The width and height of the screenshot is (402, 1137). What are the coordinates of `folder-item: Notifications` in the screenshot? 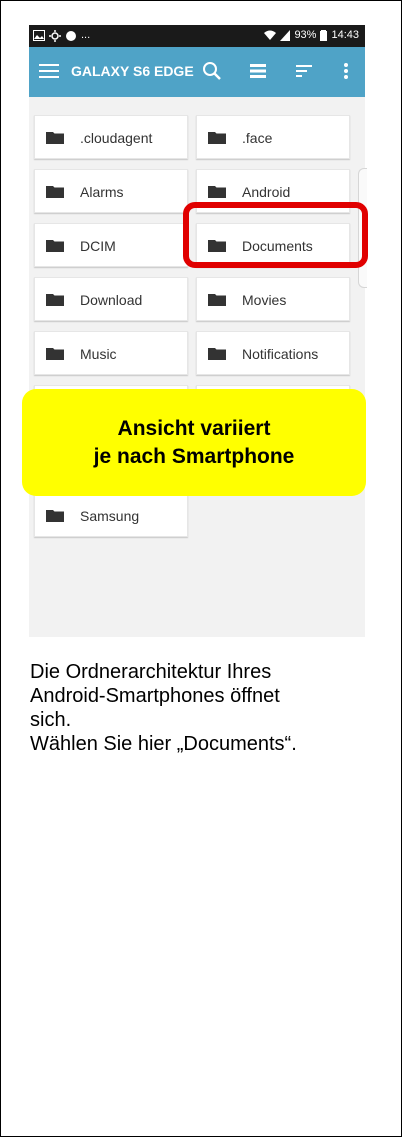 It's located at (273, 353).